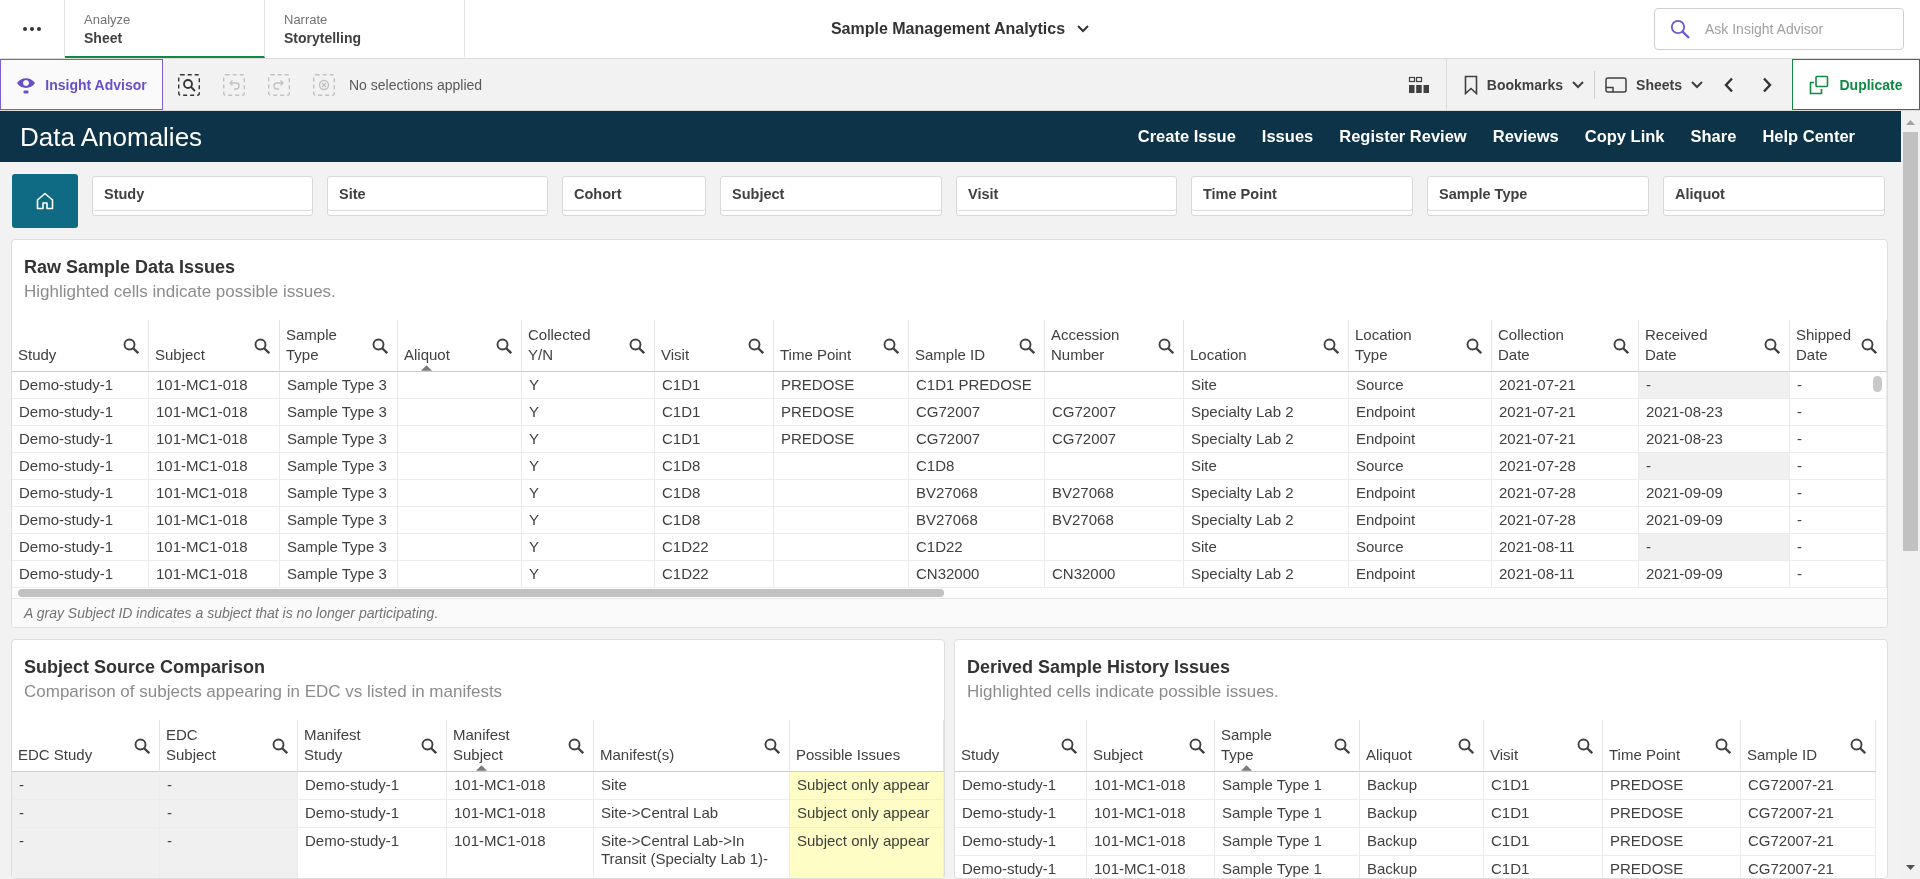  What do you see at coordinates (1877, 384) in the screenshot?
I see `vertical-scrollbar` at bounding box center [1877, 384].